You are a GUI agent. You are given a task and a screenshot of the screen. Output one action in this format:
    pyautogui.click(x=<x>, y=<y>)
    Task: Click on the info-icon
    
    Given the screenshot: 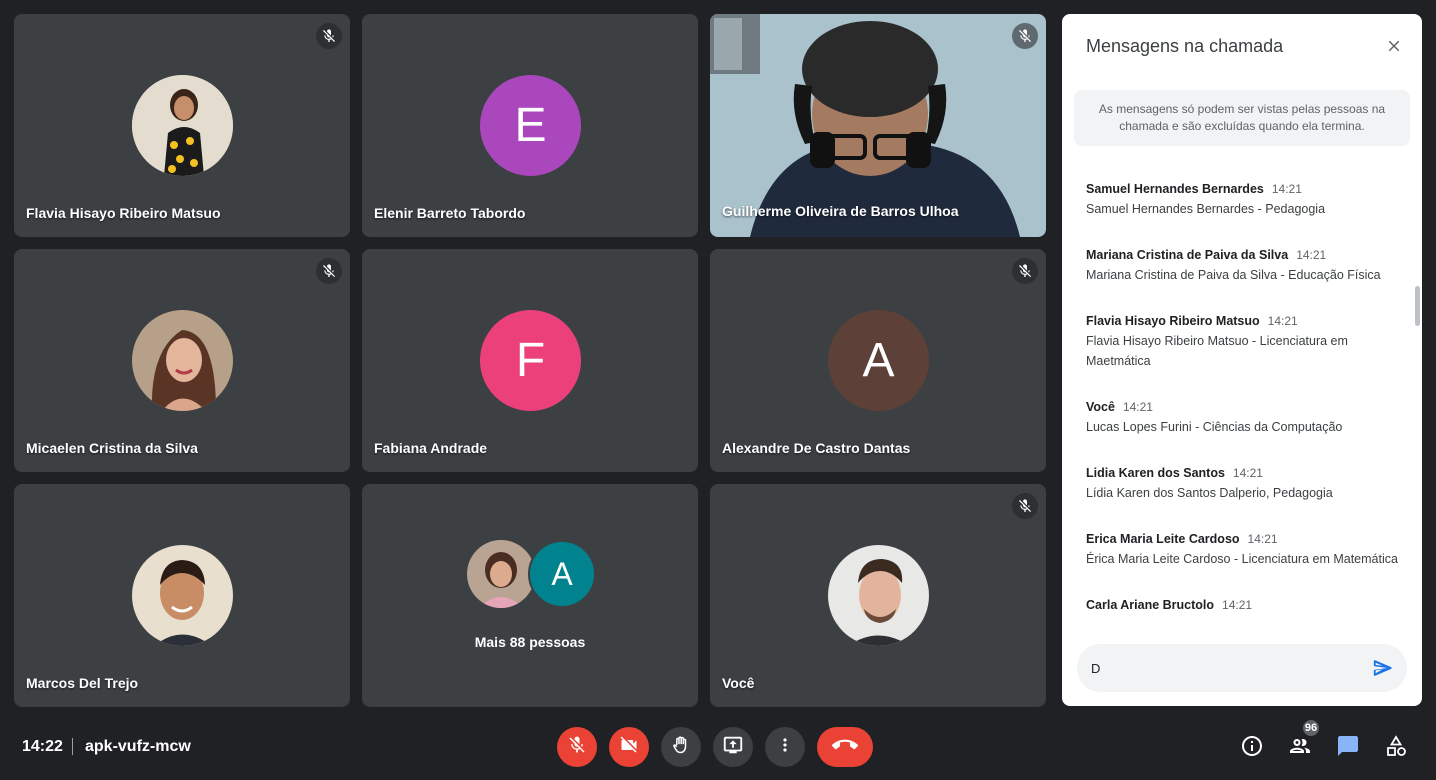 What is the action you would take?
    pyautogui.click(x=1252, y=748)
    